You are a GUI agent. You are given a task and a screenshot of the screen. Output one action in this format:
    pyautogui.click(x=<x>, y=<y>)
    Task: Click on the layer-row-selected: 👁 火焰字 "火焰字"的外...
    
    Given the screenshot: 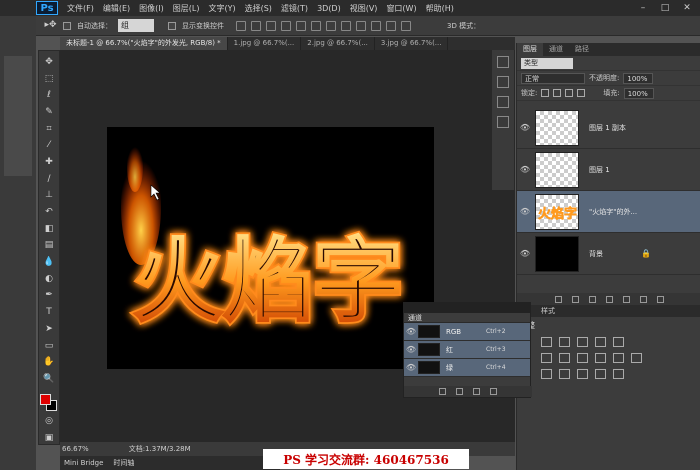 What is the action you would take?
    pyautogui.click(x=608, y=212)
    